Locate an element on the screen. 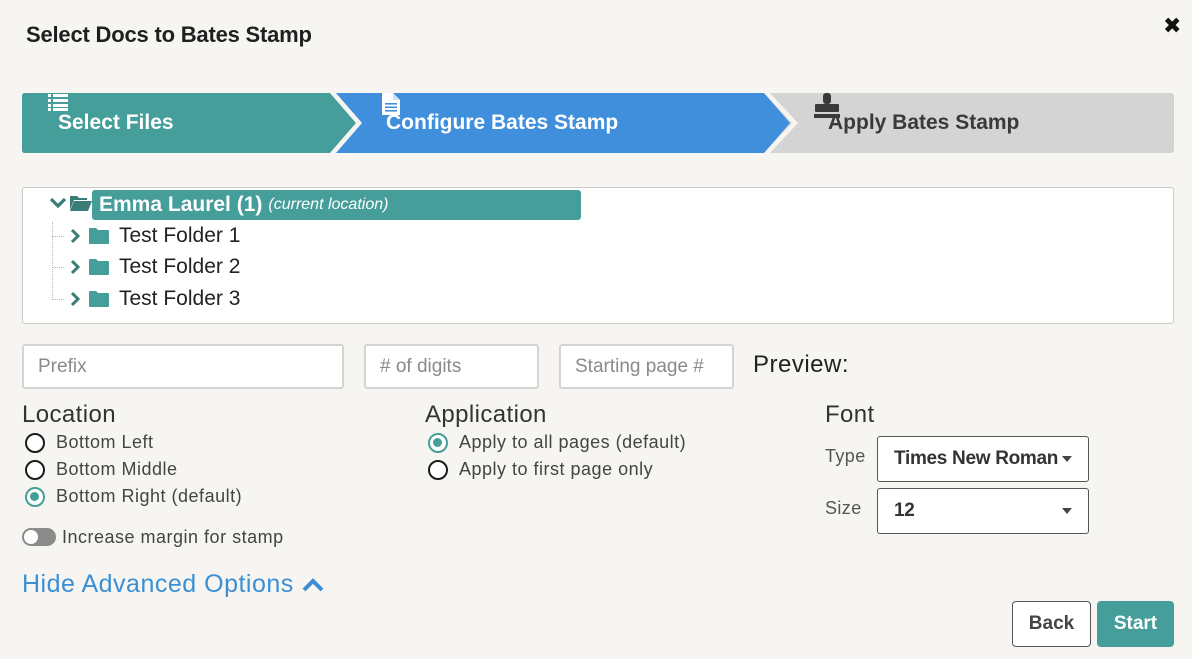  folder-name: Test Folder 3 is located at coordinates (180, 298).